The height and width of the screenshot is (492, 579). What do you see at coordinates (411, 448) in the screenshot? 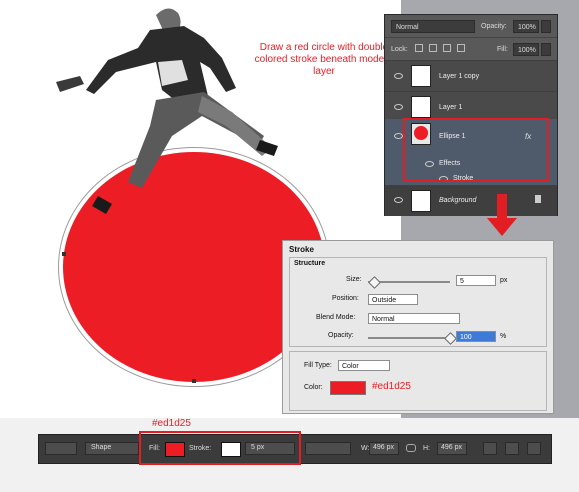
I see `link-icon` at bounding box center [411, 448].